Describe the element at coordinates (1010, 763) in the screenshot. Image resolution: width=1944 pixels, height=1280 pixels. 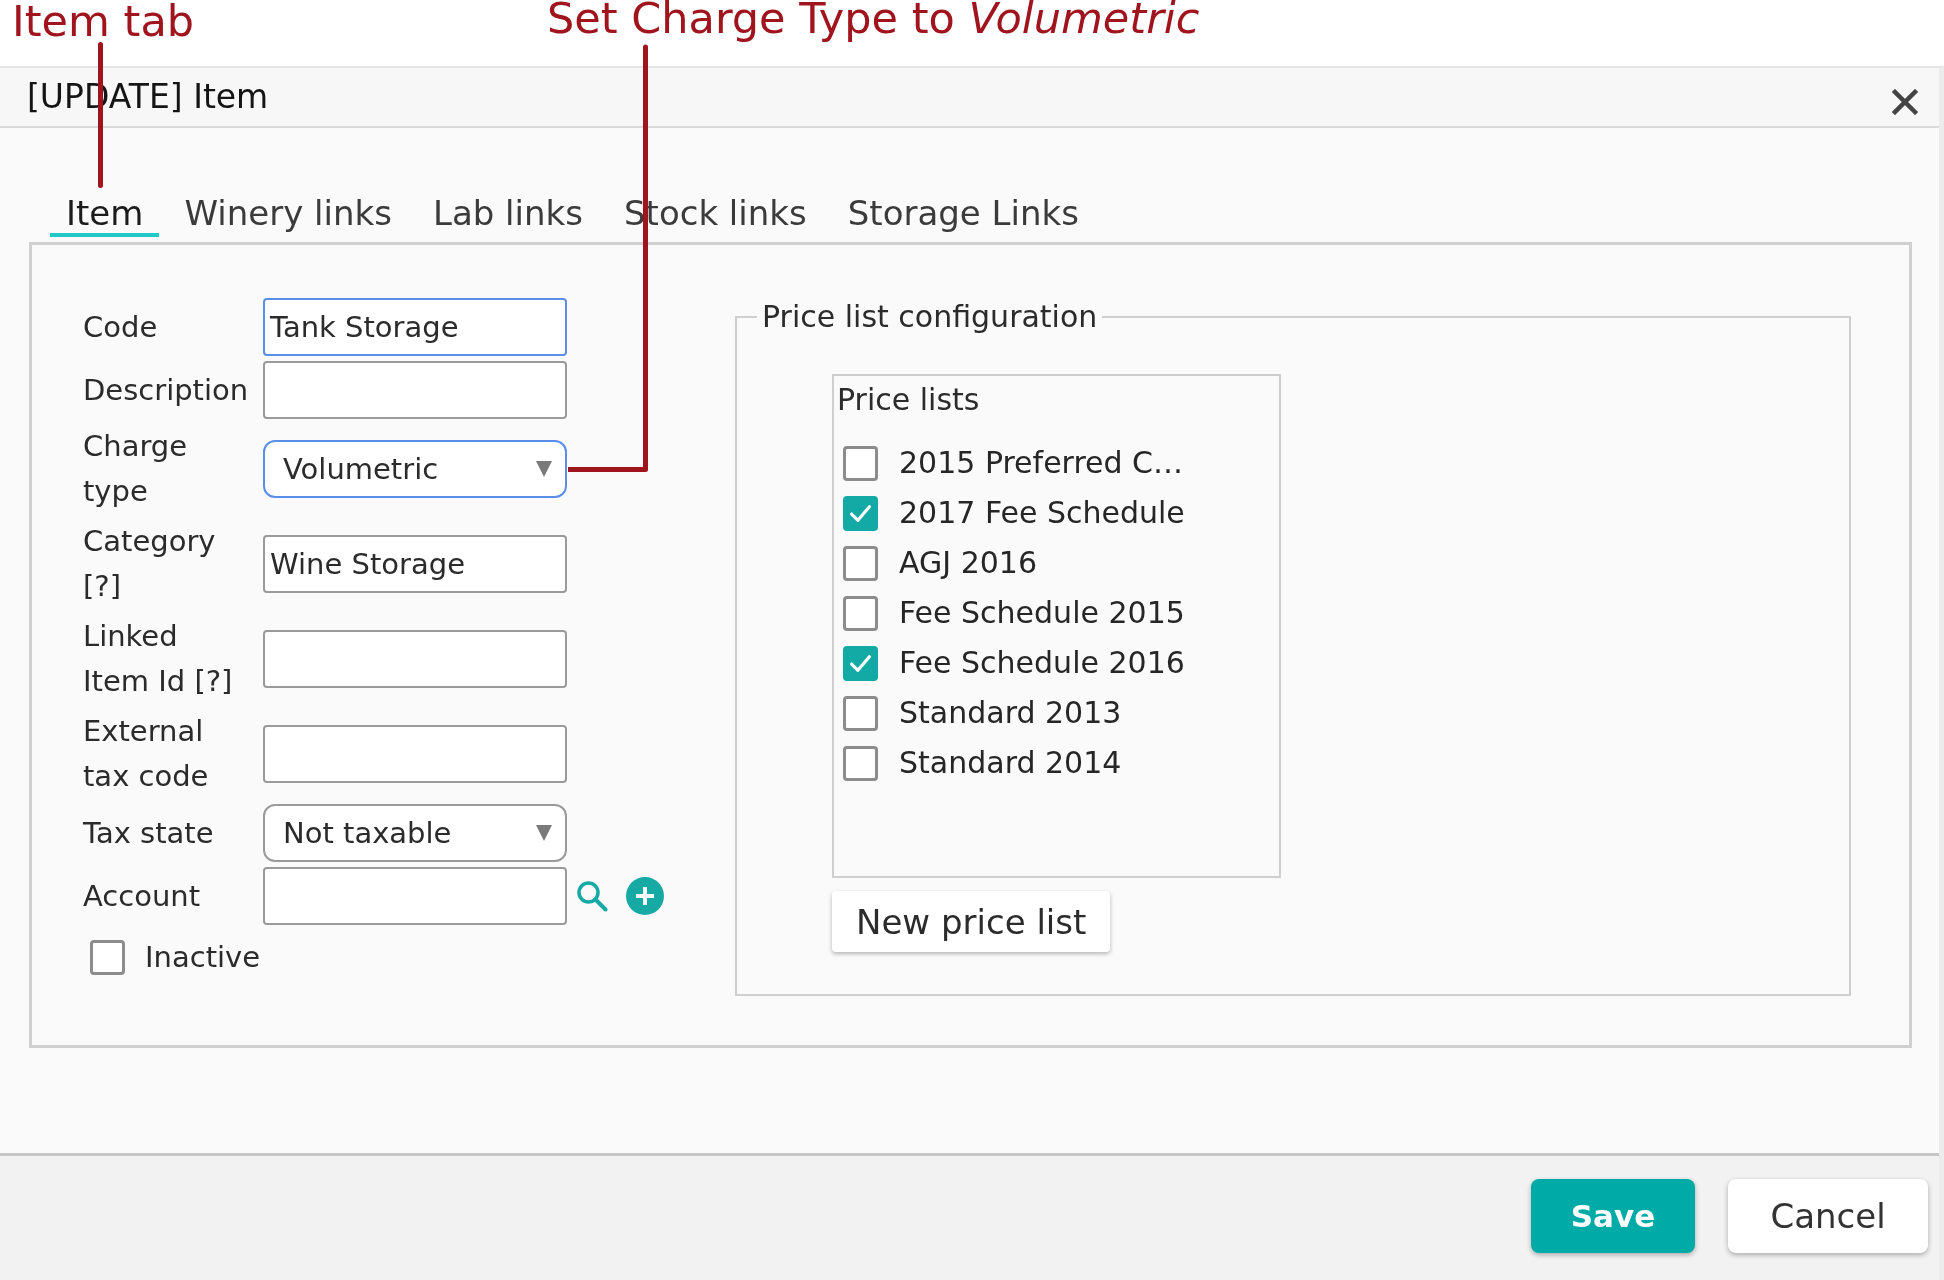
I see `checkbox-label: Standard 2014` at that location.